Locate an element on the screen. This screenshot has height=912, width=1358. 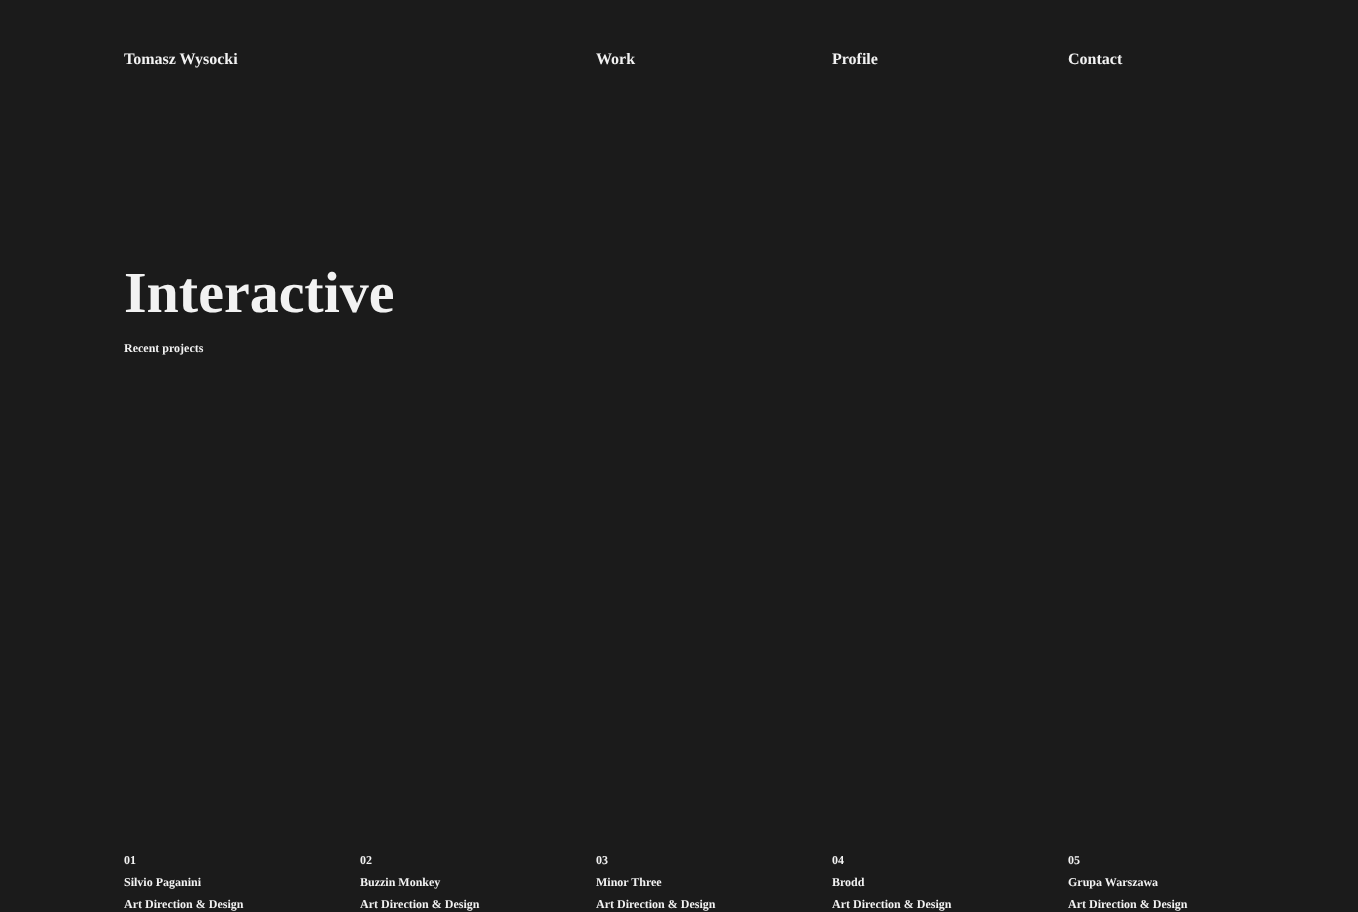
page-title: Interactive is located at coordinates (260, 294).